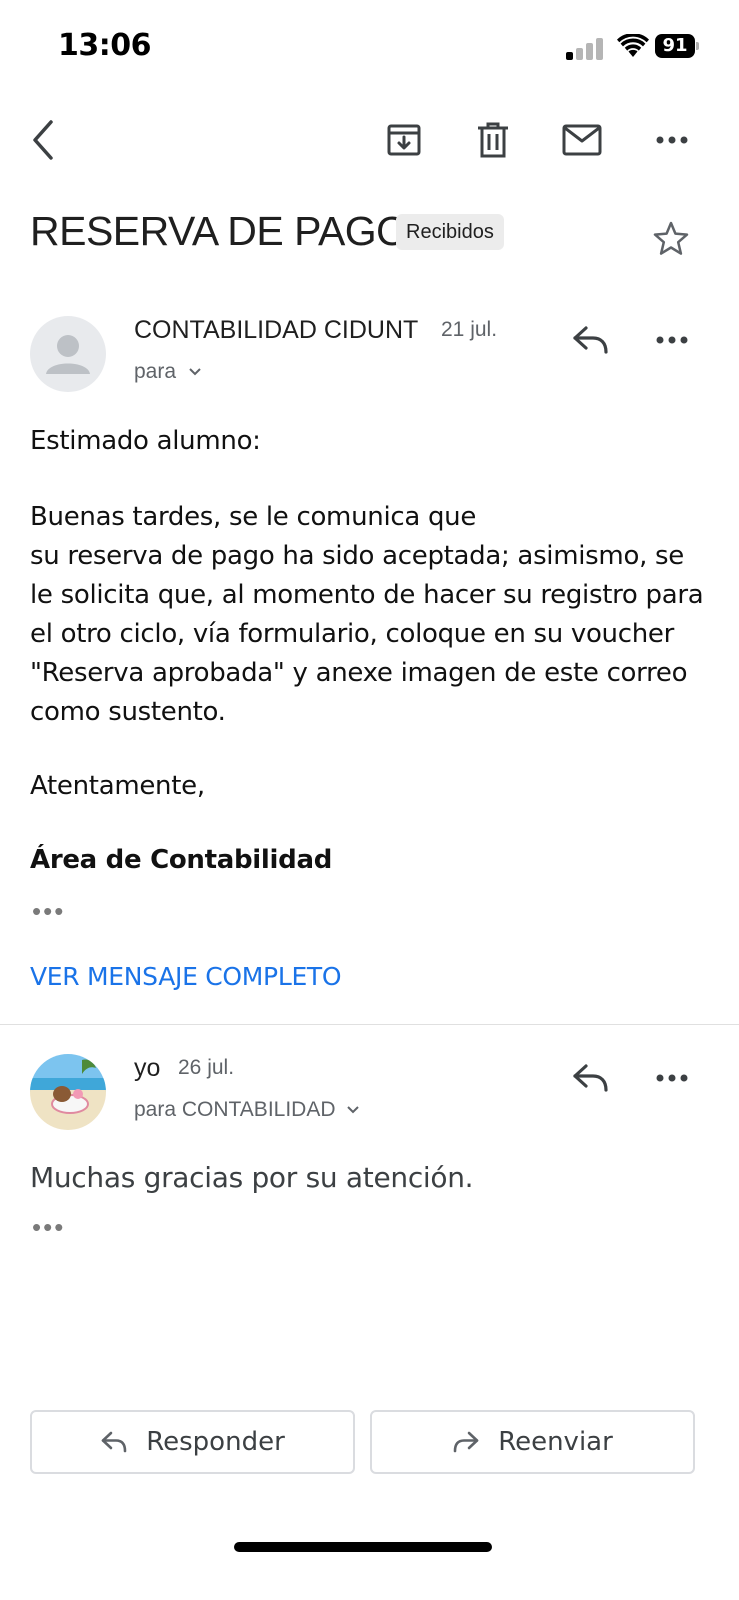  Describe the element at coordinates (117, 786) in the screenshot. I see `email-closing: Atentamente,` at that location.